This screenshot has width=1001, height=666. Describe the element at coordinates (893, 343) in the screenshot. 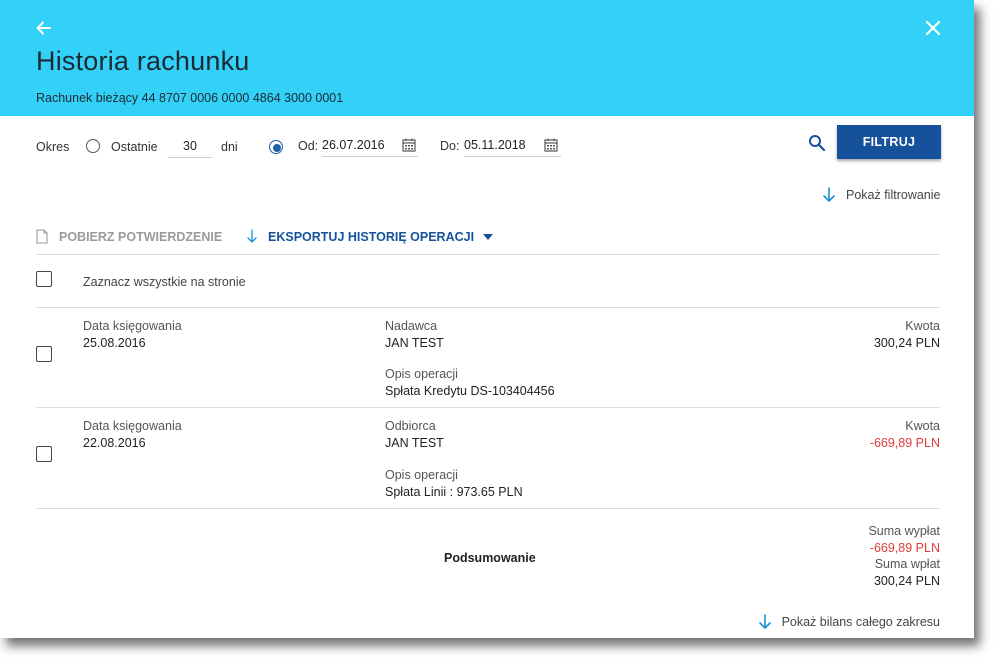

I see `amount-value: 300,24` at that location.